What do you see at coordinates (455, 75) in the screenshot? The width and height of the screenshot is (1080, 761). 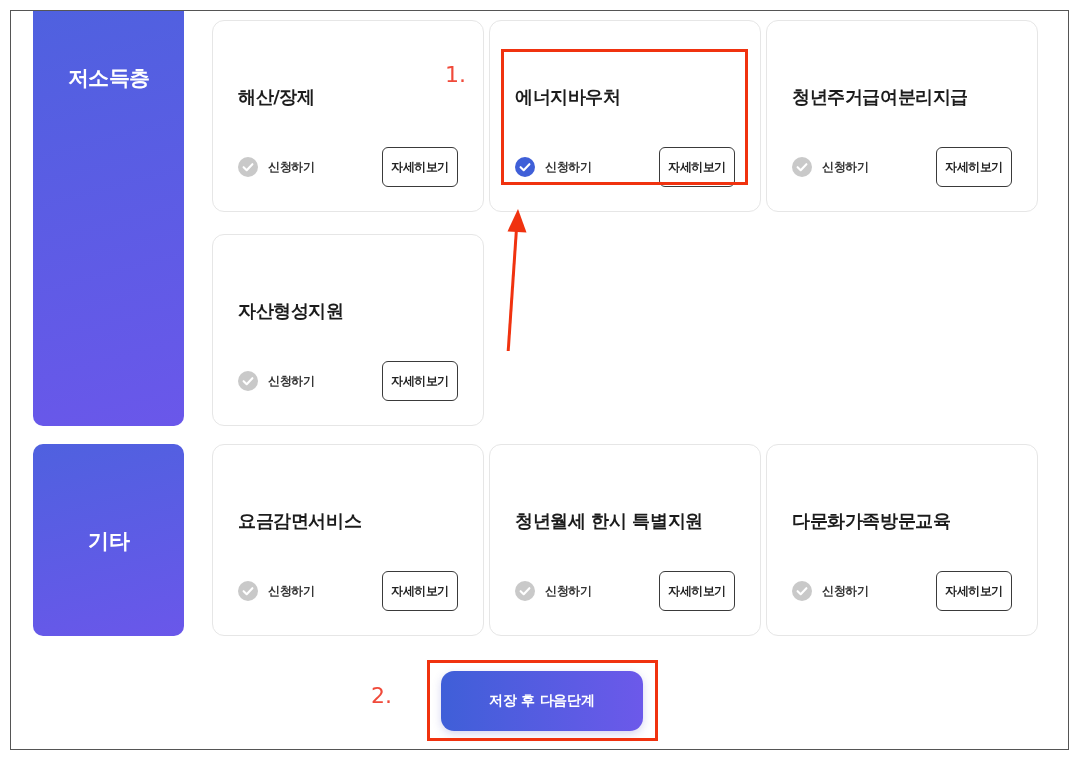 I see `annotation-number: 1.` at bounding box center [455, 75].